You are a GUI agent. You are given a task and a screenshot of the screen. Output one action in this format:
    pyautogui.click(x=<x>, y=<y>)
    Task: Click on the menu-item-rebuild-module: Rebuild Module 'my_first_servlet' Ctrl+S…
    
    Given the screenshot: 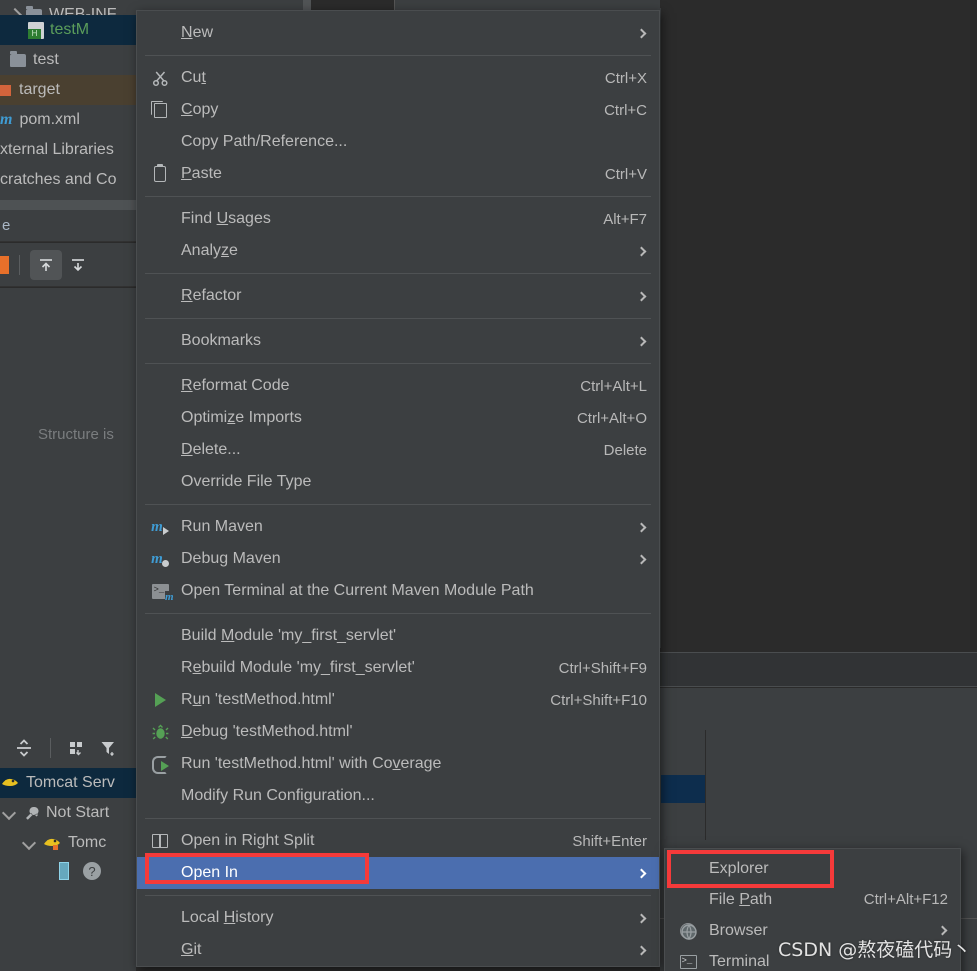 What is the action you would take?
    pyautogui.click(x=398, y=668)
    